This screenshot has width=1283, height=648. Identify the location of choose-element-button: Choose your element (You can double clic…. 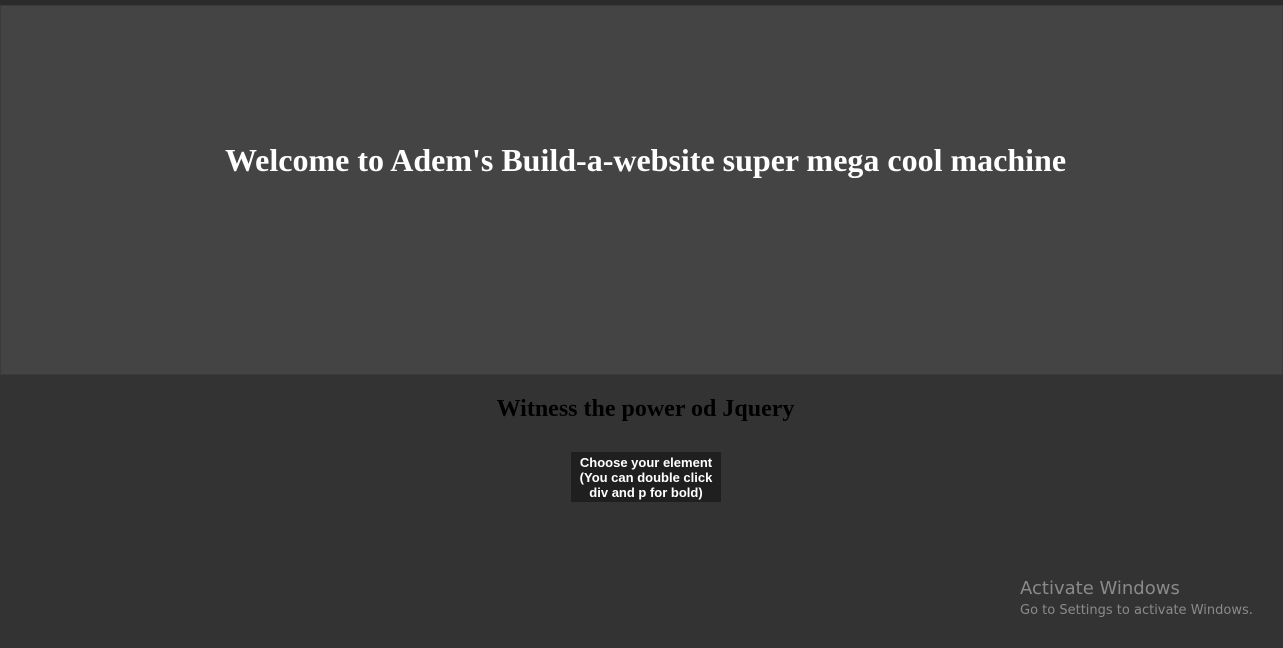
(646, 477).